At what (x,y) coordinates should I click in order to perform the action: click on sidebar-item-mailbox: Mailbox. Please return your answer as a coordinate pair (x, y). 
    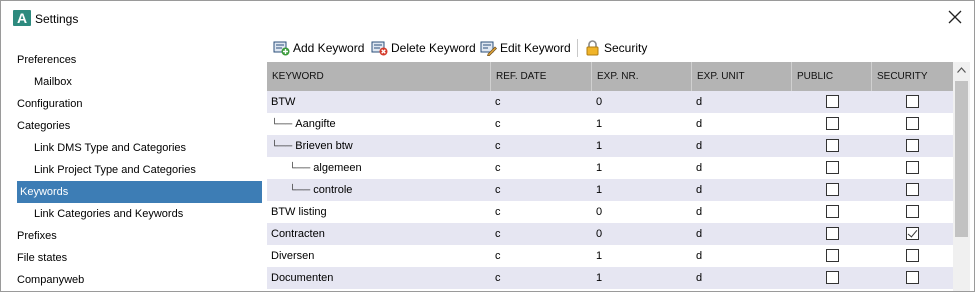
    Looking at the image, I should click on (53, 82).